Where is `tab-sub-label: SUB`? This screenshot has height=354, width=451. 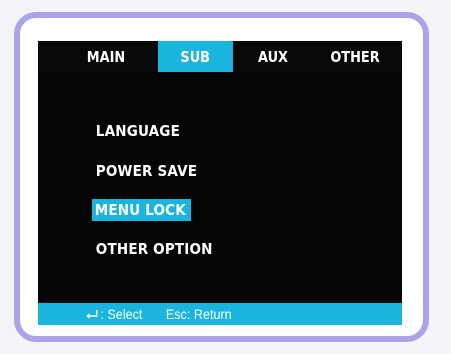
tab-sub-label: SUB is located at coordinates (195, 57).